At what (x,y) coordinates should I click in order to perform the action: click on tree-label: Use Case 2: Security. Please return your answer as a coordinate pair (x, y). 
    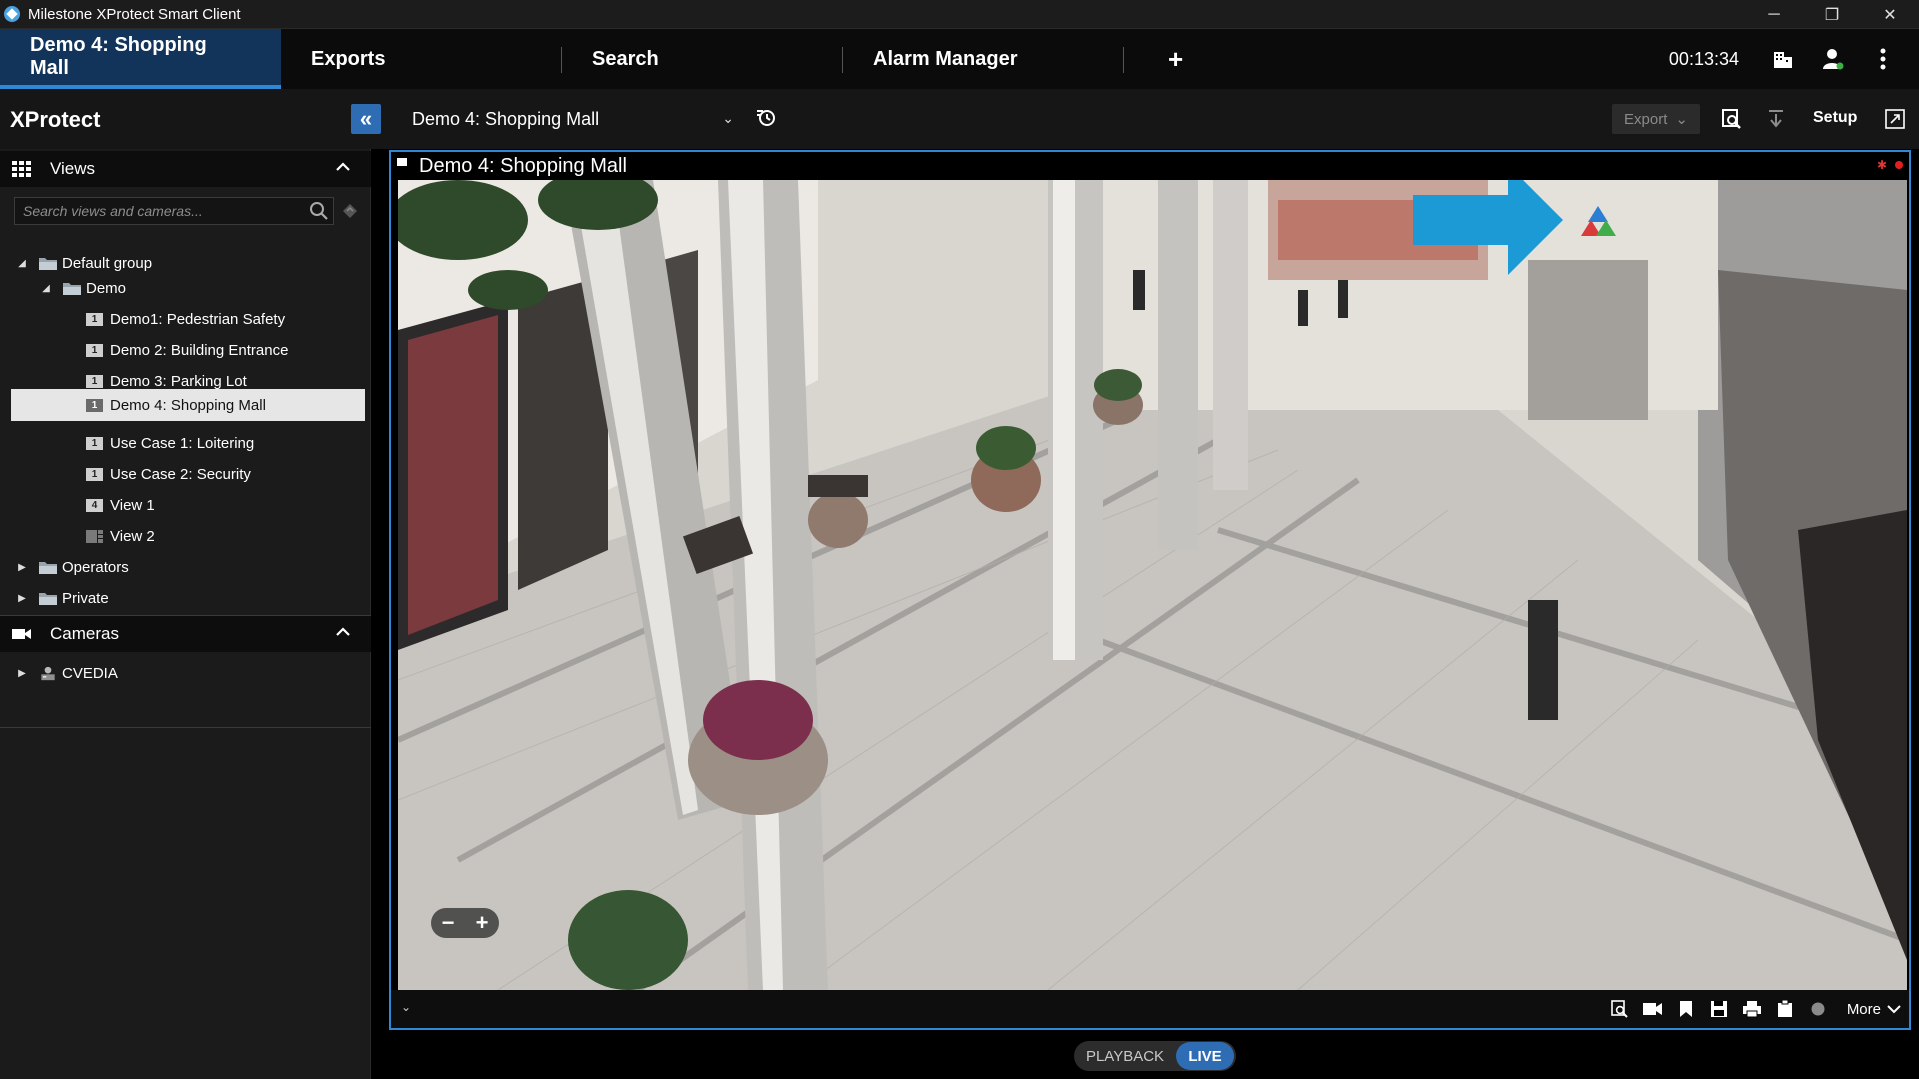
    Looking at the image, I should click on (180, 474).